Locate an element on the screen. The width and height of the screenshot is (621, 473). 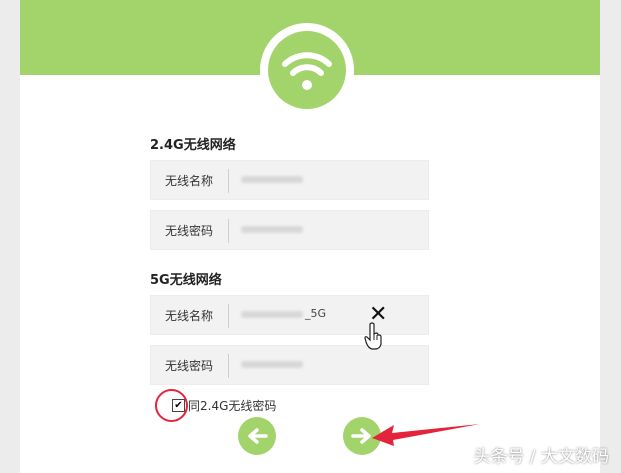
watermark: 头条号 / 大文数码 is located at coordinates (541, 457).